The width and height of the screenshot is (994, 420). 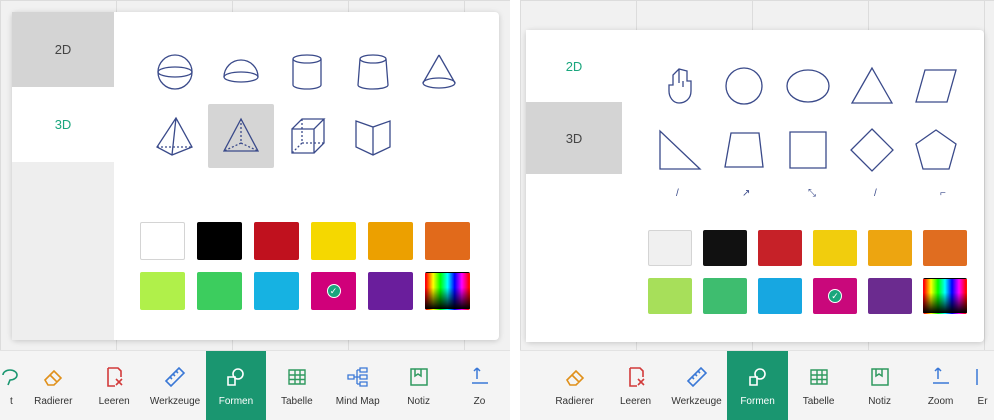 What do you see at coordinates (307, 136) in the screenshot?
I see `cube-icon` at bounding box center [307, 136].